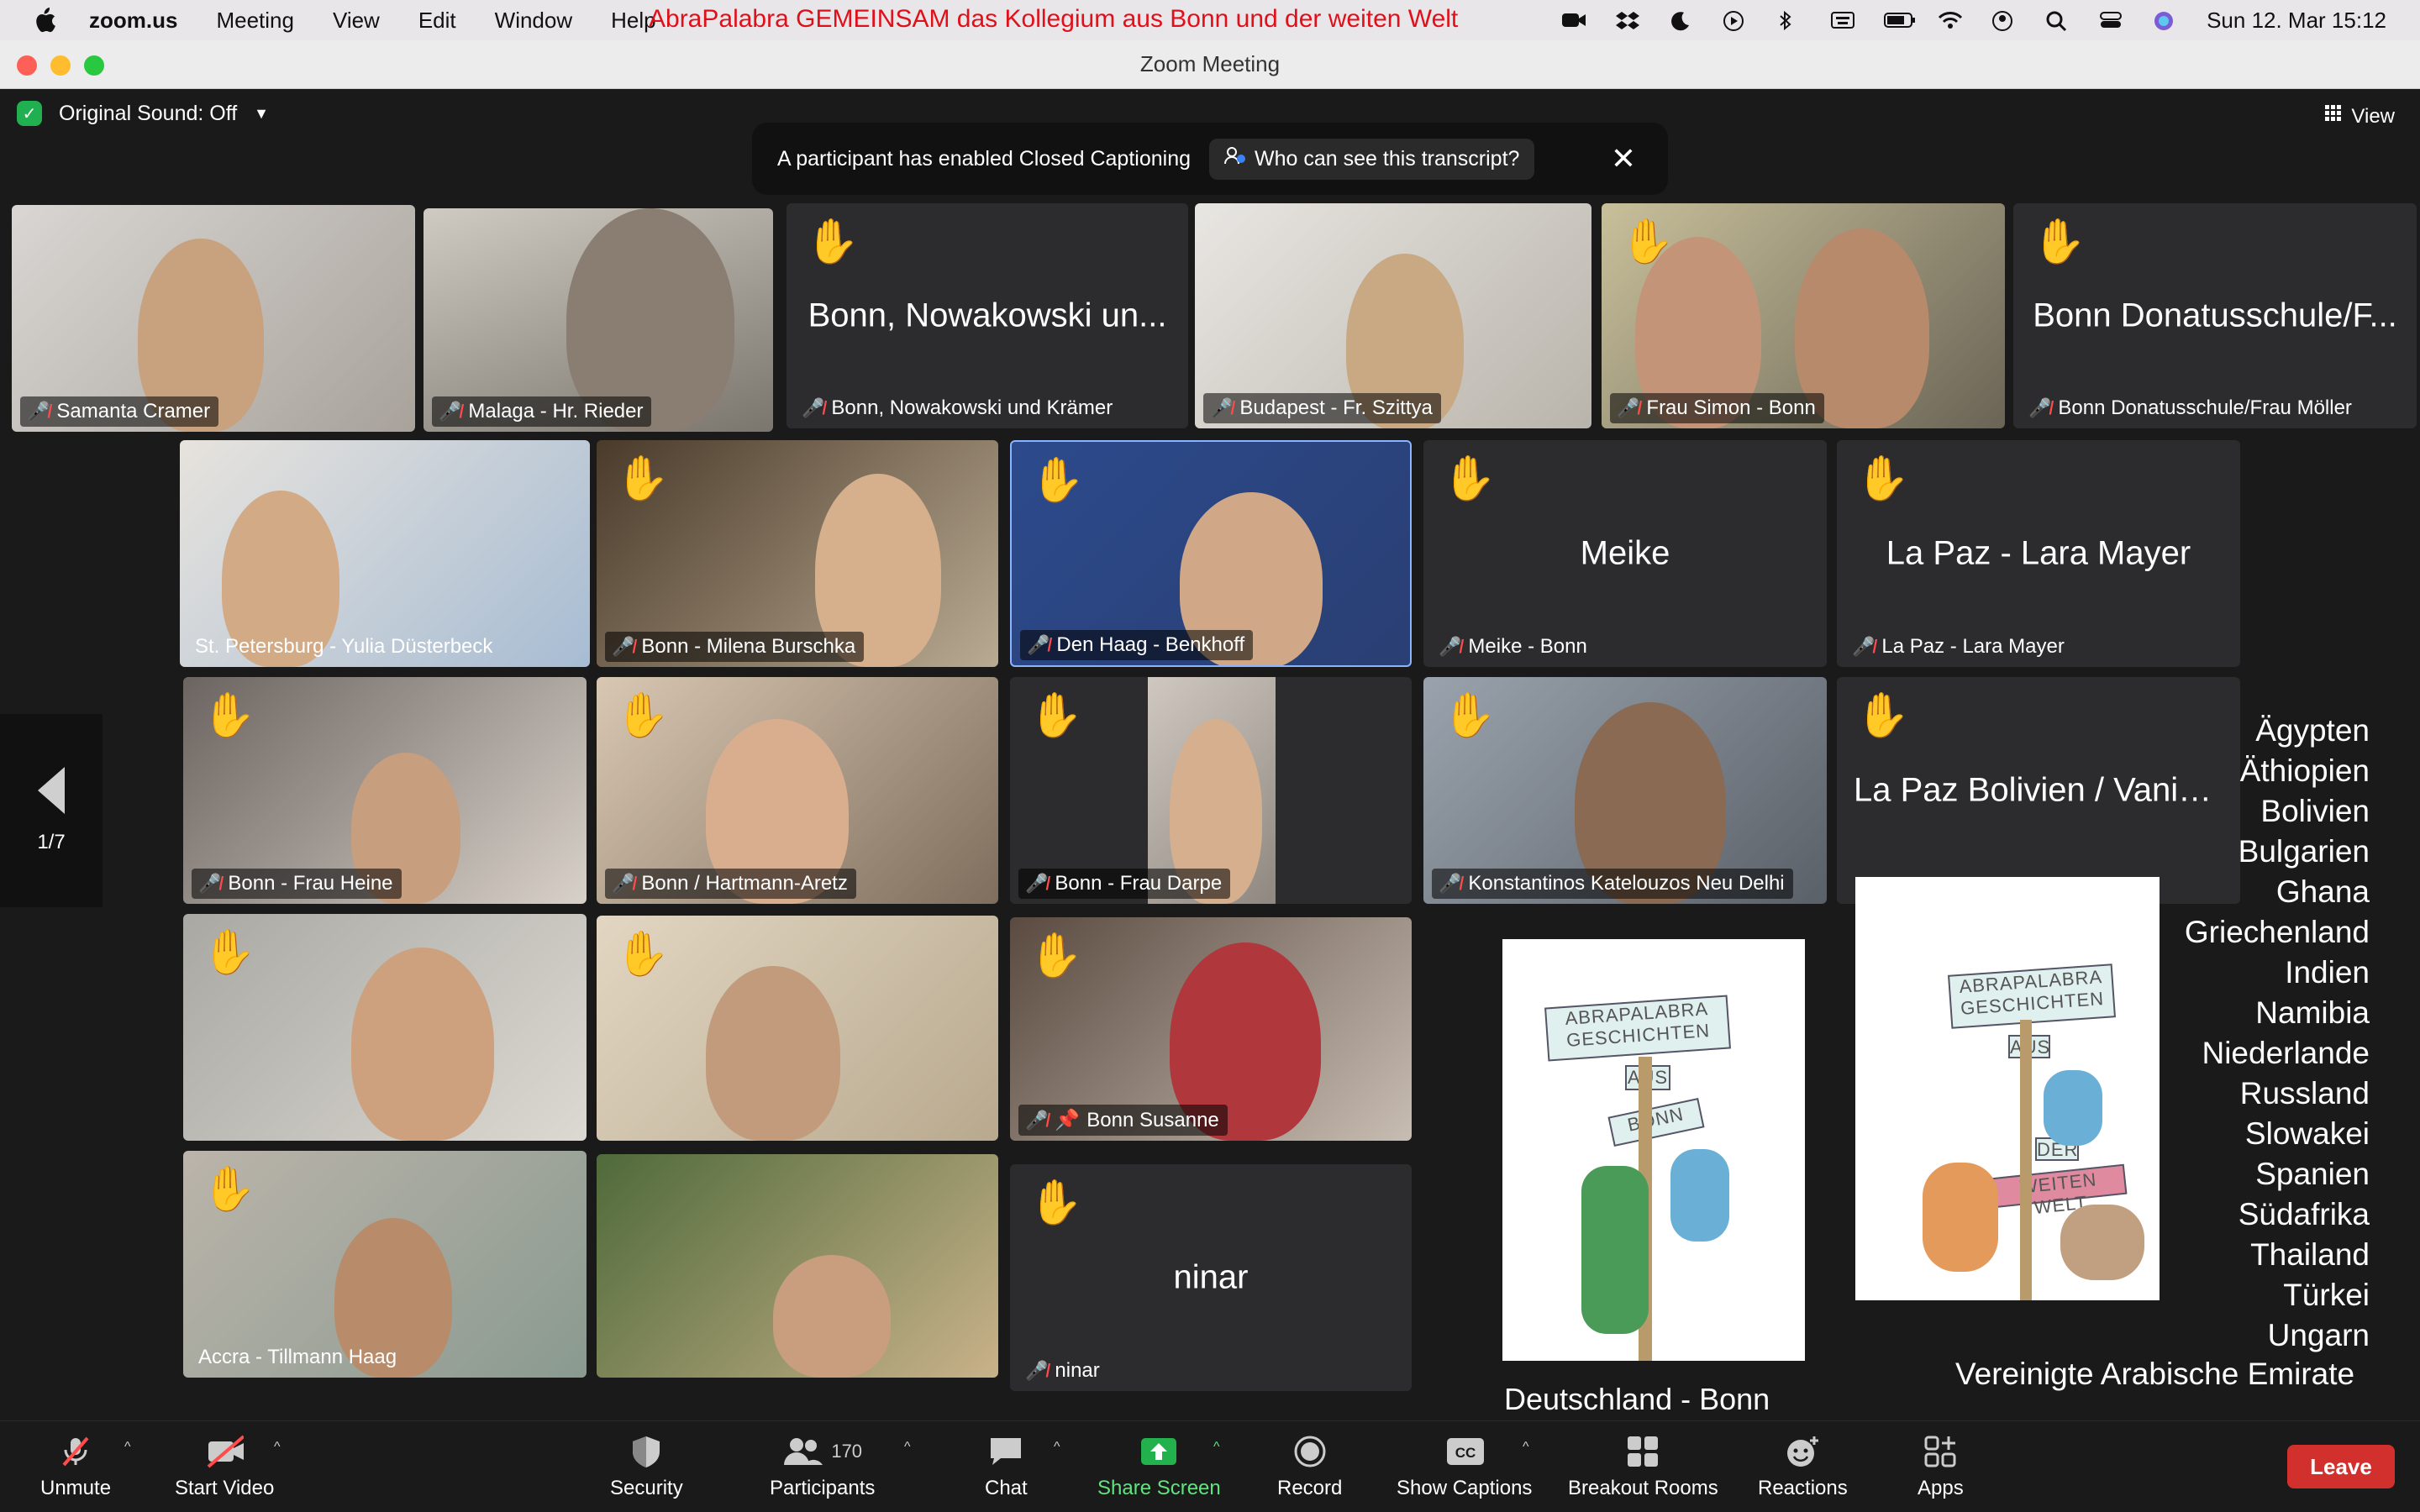 This screenshot has height=1512, width=2420. I want to click on zoom-window-button, so click(94, 65).